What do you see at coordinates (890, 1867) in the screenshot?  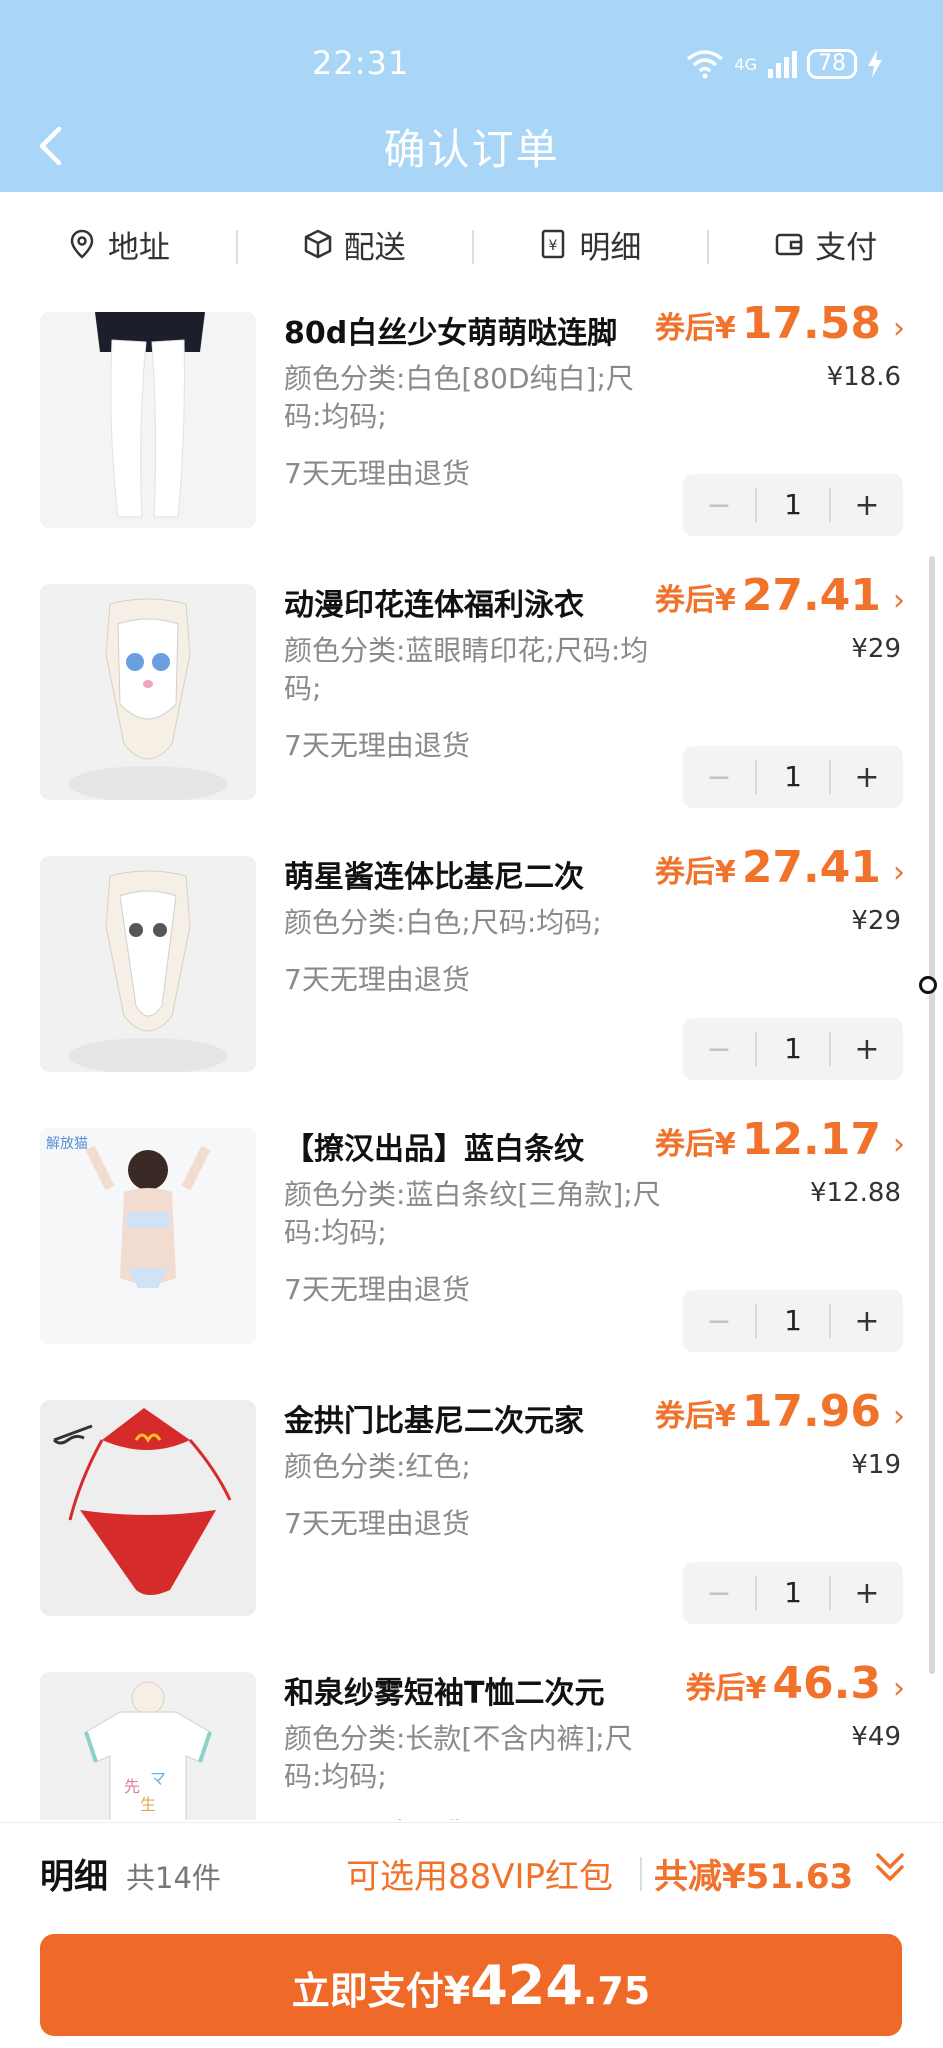 I see `chevron-double-down-icon` at bounding box center [890, 1867].